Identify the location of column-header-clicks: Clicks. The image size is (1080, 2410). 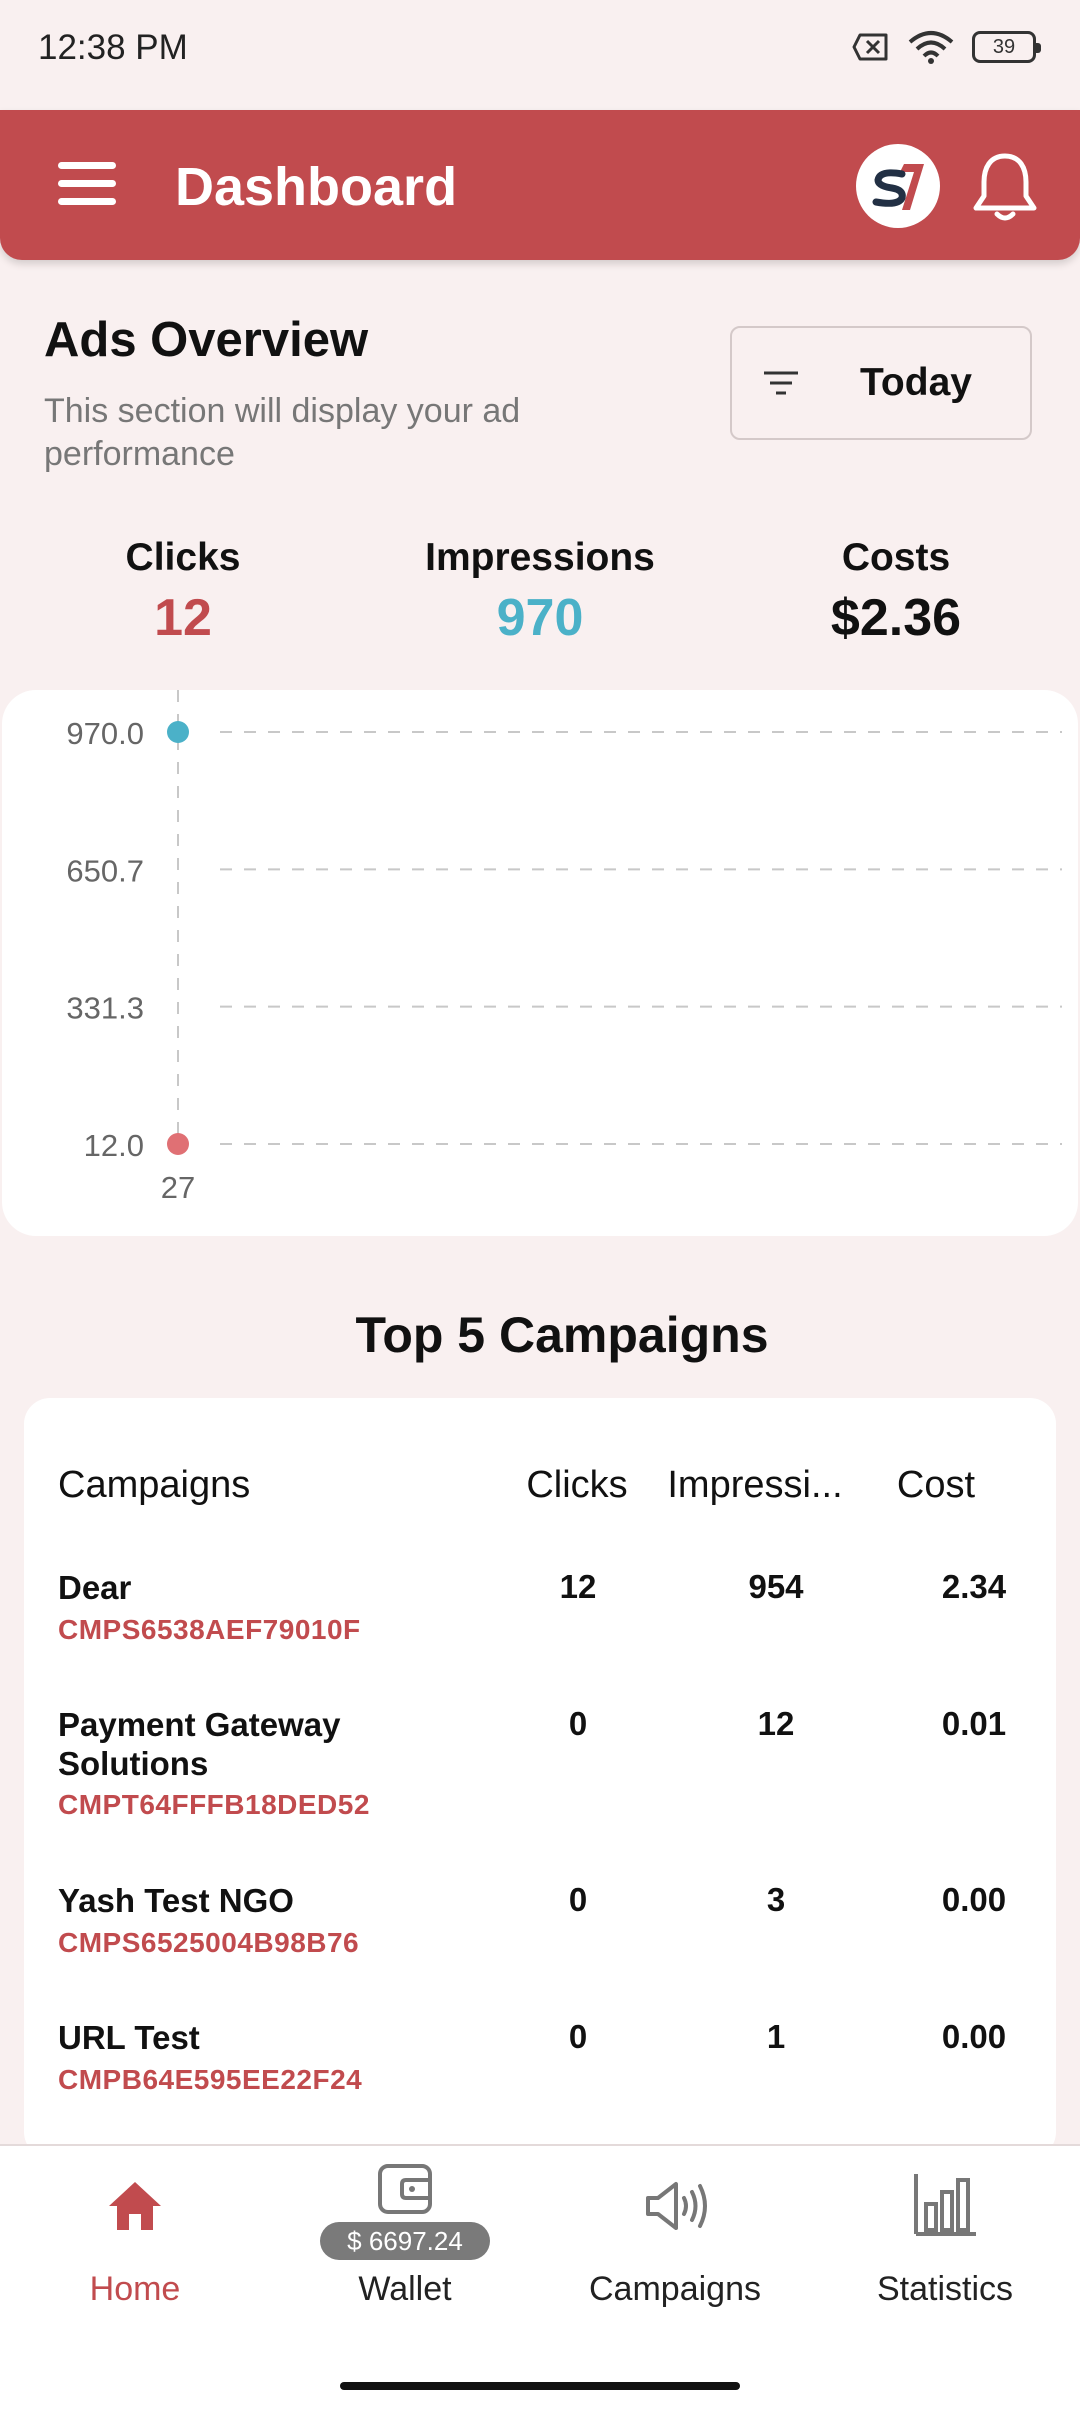
(577, 1485).